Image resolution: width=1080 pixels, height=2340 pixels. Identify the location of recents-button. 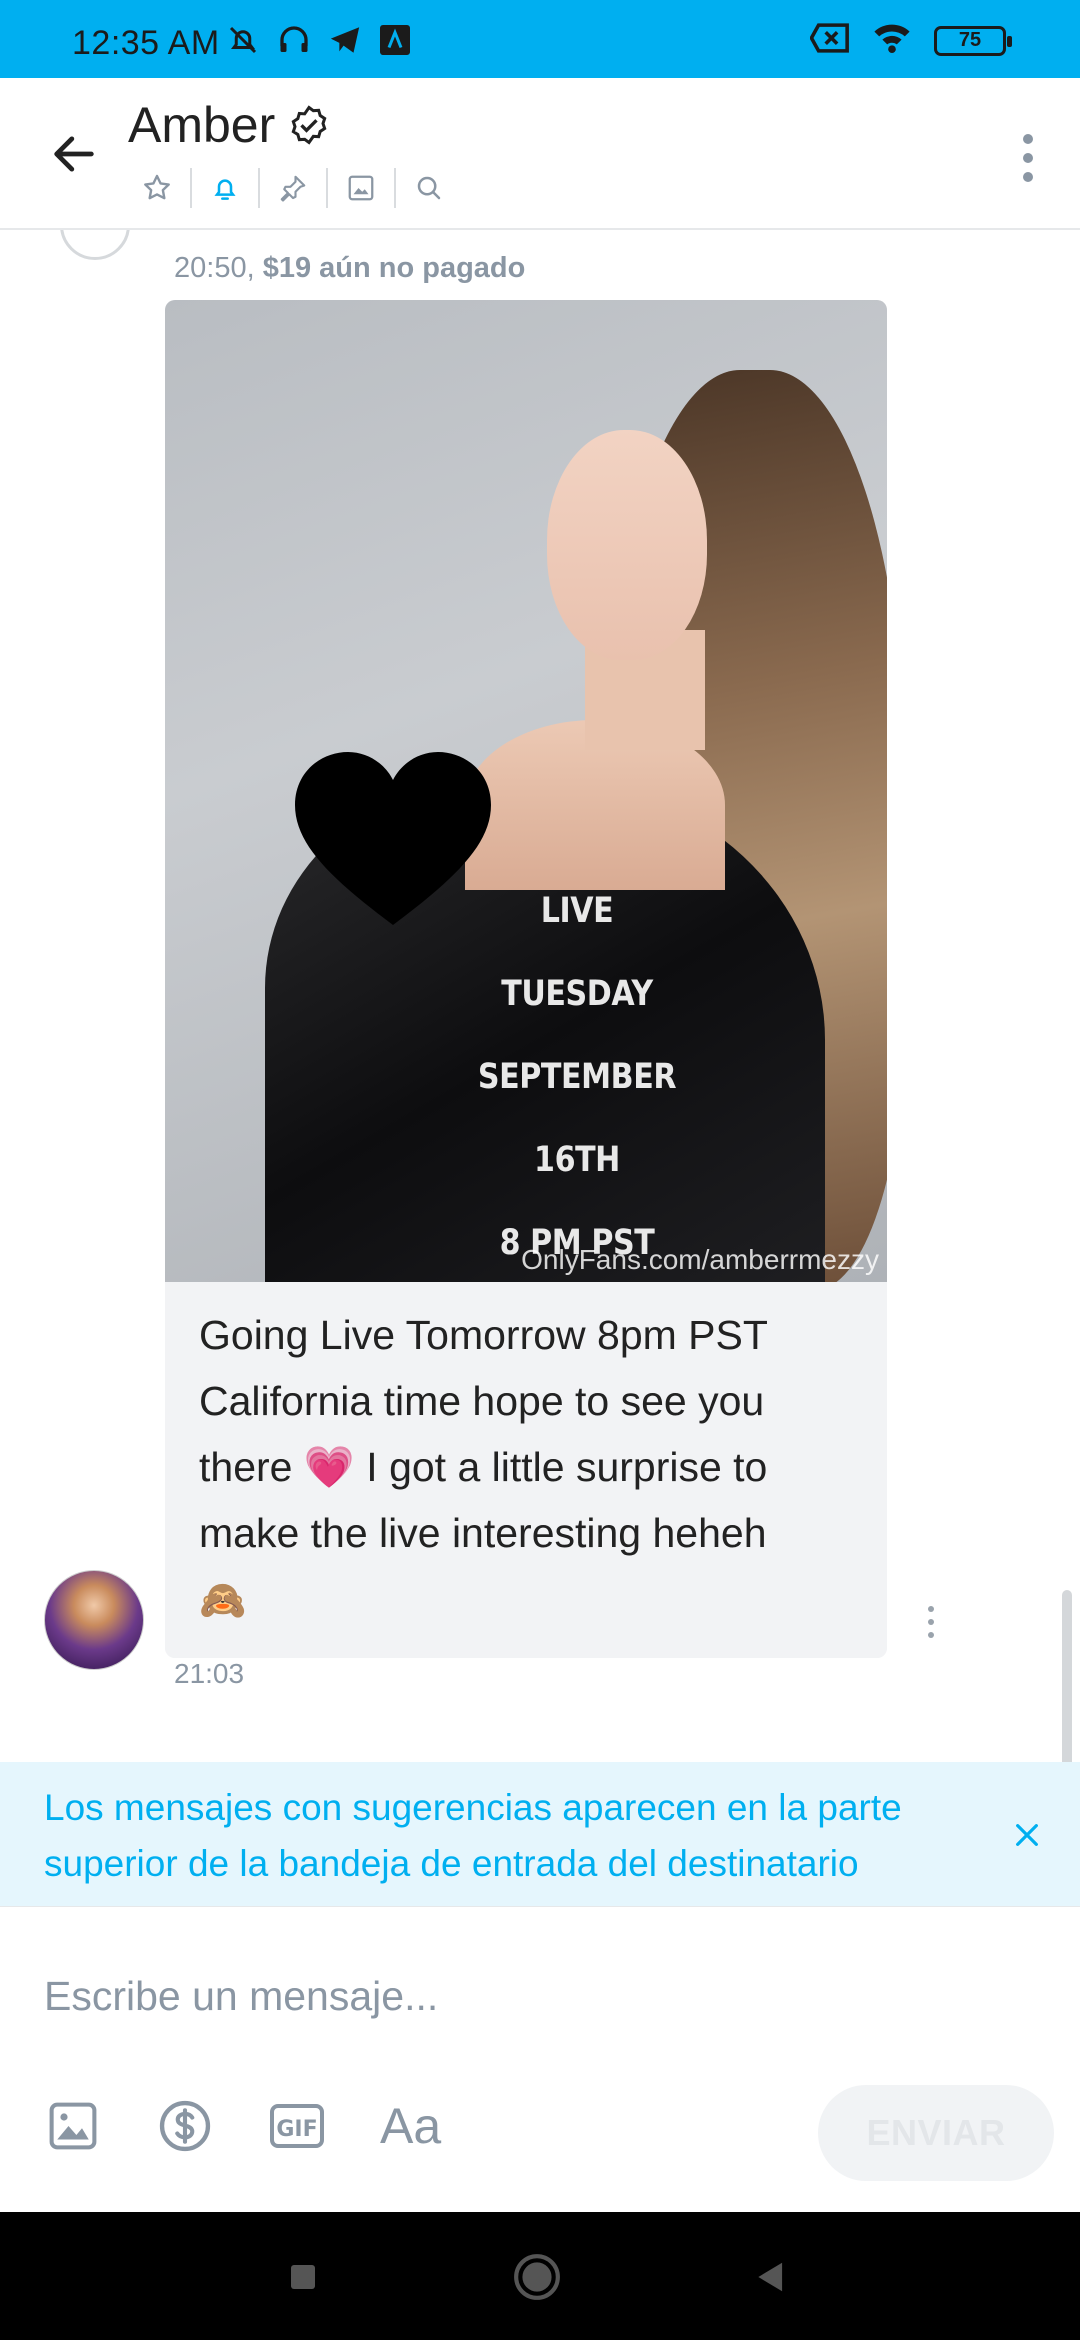
(303, 2277).